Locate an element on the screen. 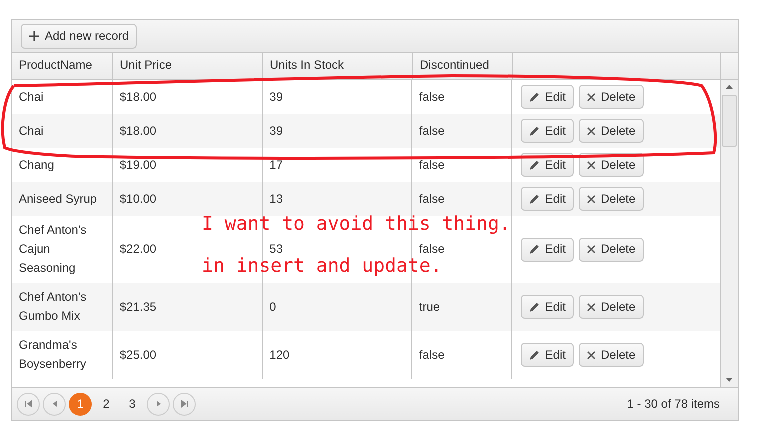  table-cell-text: $10.00 is located at coordinates (138, 199).